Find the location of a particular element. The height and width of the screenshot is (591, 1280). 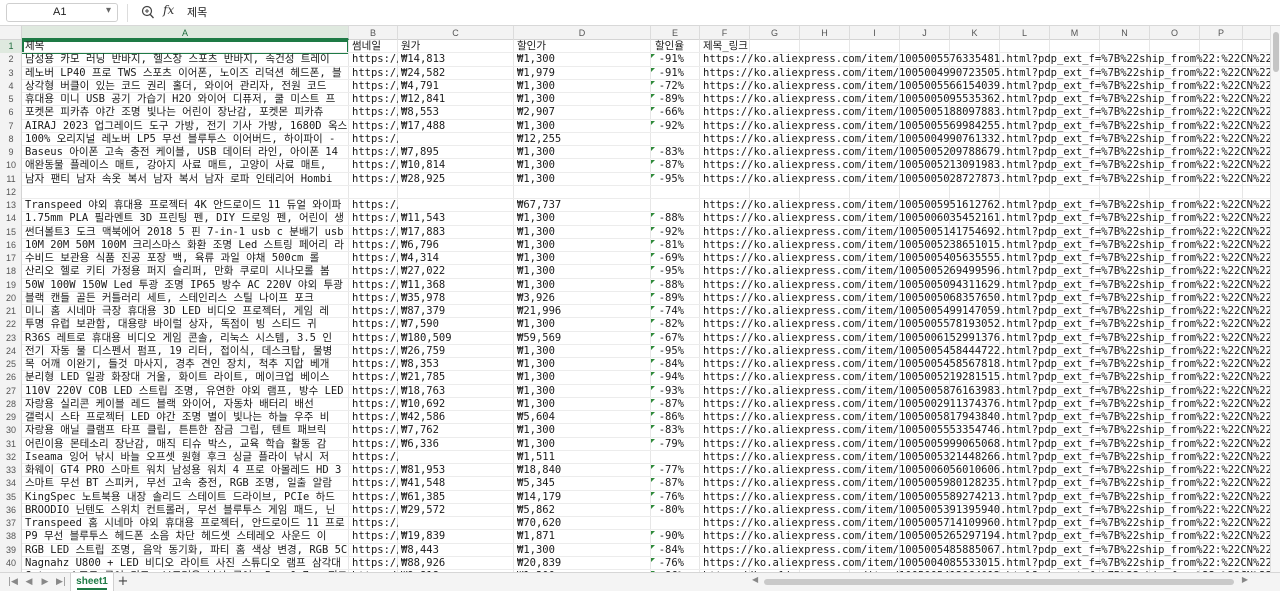

cell-d: ₩20,839 is located at coordinates (582, 563).